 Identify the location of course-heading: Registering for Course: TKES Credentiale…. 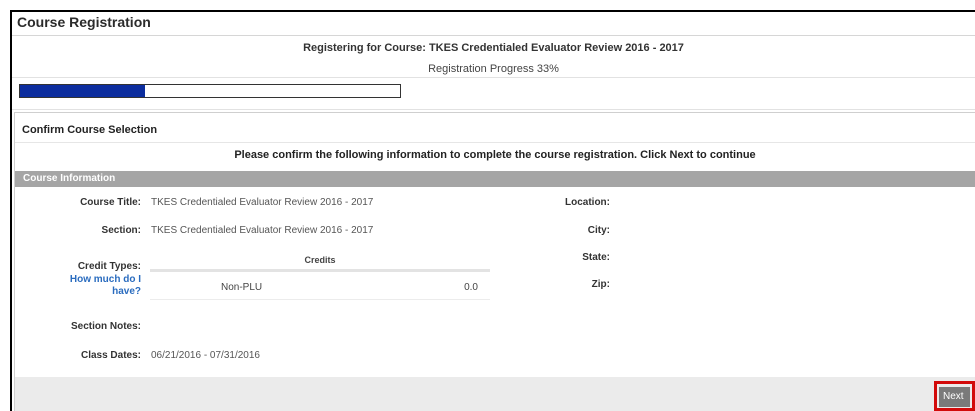
(493, 48).